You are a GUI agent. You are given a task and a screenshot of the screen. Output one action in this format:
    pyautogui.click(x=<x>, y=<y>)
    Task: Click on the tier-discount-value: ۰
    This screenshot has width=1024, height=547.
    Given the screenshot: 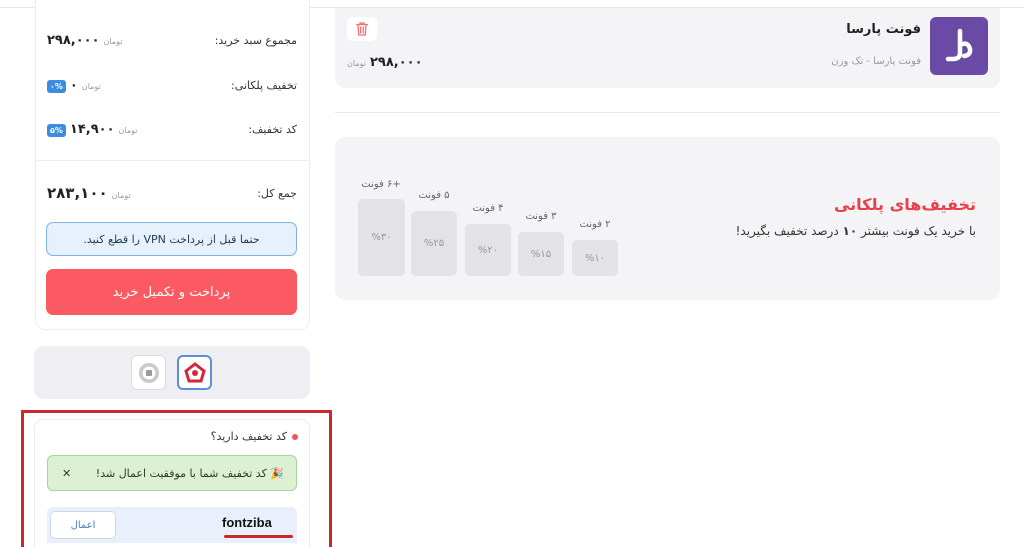 What is the action you would take?
    pyautogui.click(x=73, y=85)
    